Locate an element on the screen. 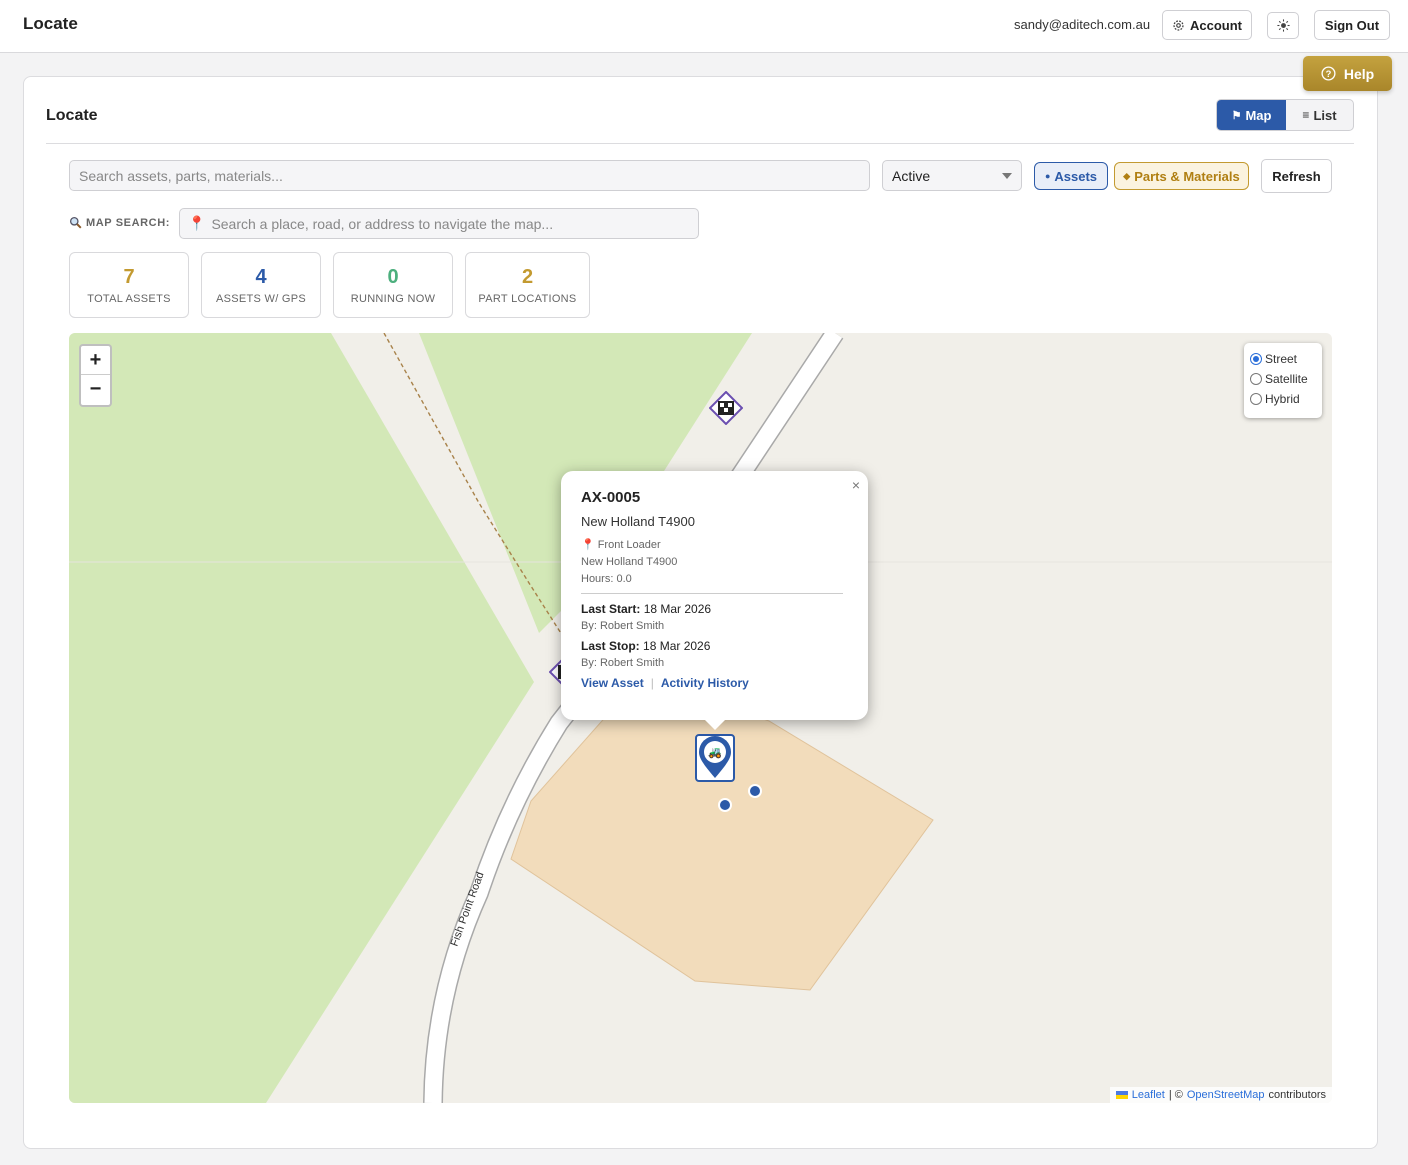  stat-running-now: 0 RUNNING NOW is located at coordinates (393, 285).